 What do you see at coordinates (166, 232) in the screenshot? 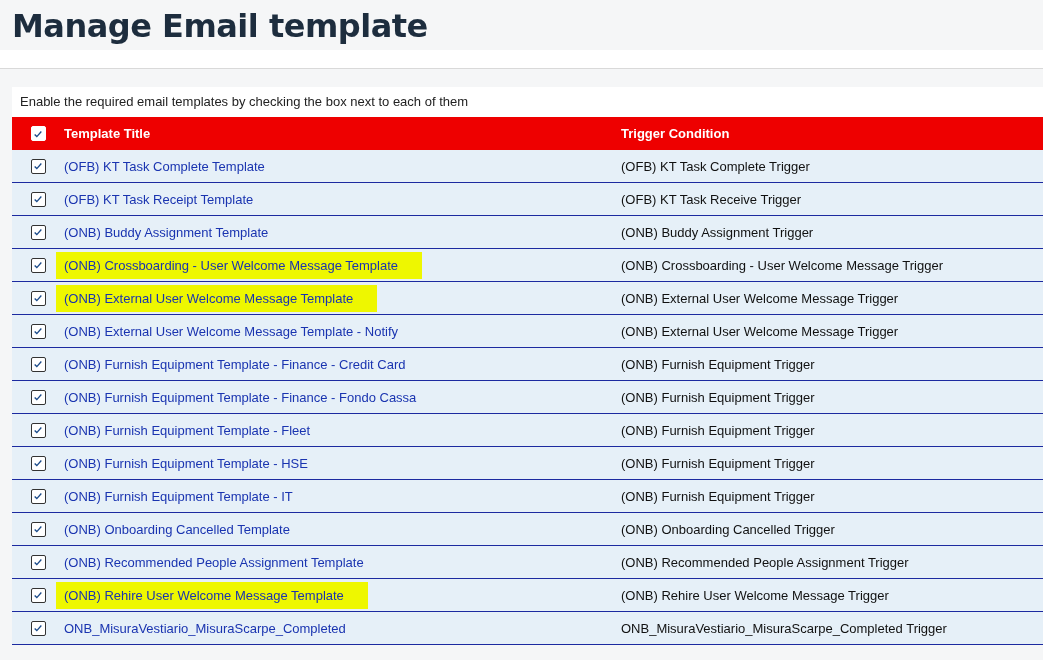
I see `template-link: (ONB) Buddy Assignment Template` at bounding box center [166, 232].